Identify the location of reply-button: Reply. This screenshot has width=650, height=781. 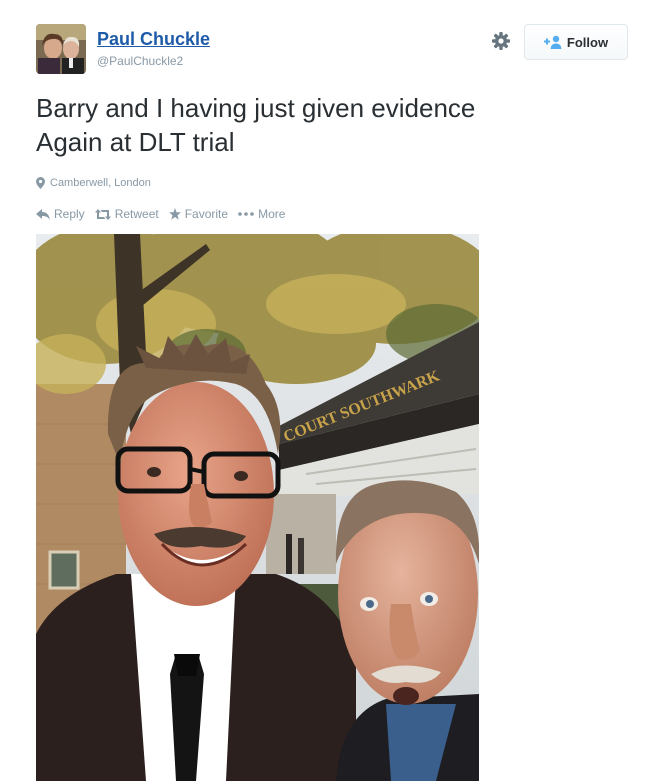
(60, 214).